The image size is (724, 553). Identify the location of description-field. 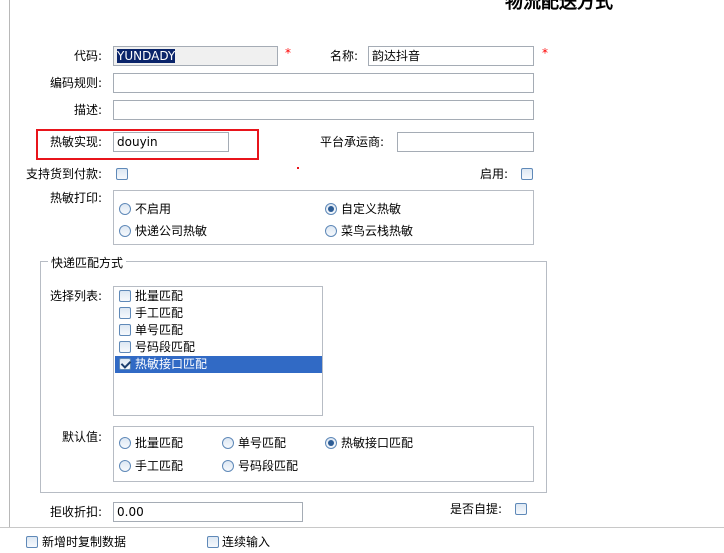
(323, 110).